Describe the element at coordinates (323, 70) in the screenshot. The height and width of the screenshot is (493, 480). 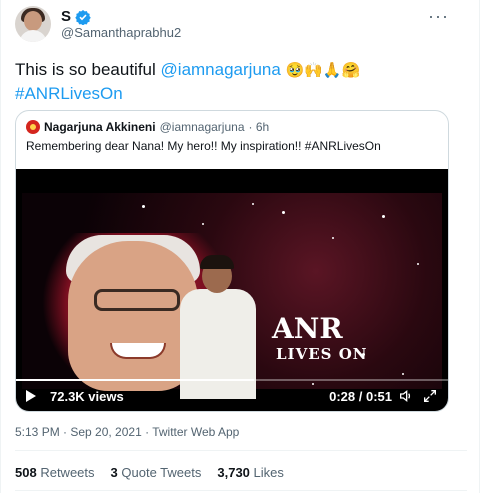
I see `emoji-group: 🥹🙌🙏🤗` at that location.